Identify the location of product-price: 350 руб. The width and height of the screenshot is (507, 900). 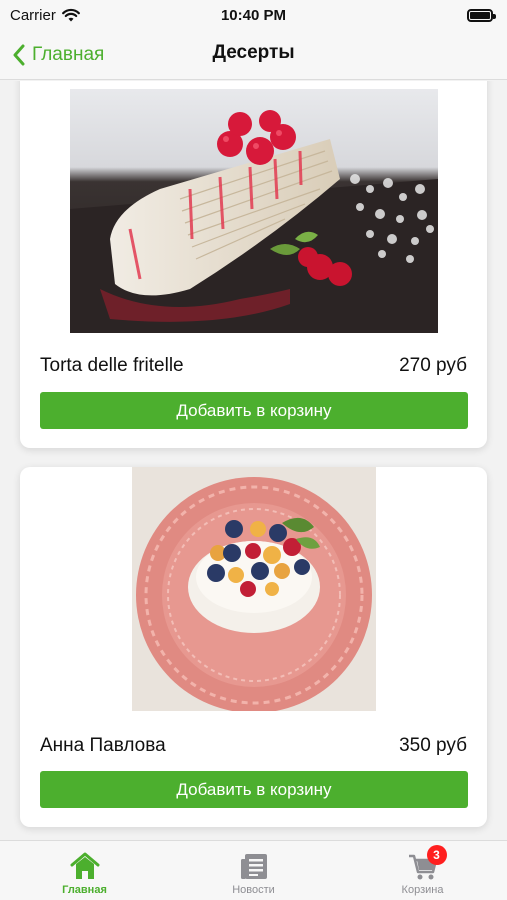
(433, 745).